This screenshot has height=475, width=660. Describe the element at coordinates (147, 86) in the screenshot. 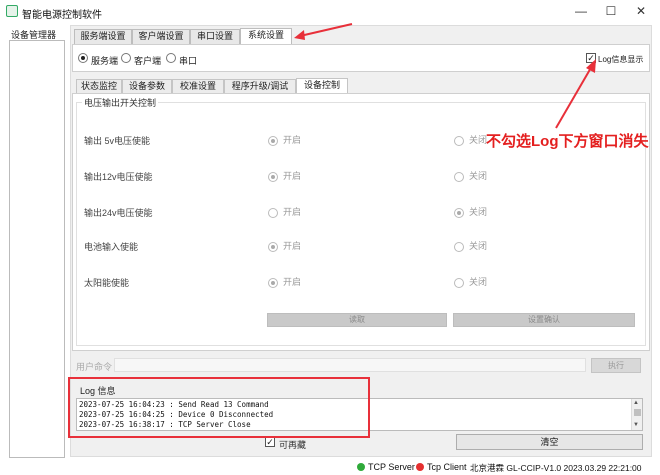

I see `subtab-device-params: 设备参数` at that location.